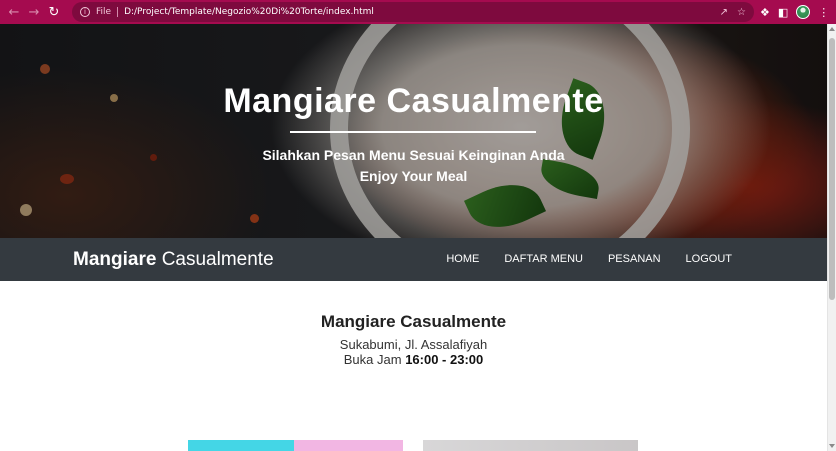 The width and height of the screenshot is (836, 451). Describe the element at coordinates (14, 12) in the screenshot. I see `back-arrow-icon: ←` at that location.